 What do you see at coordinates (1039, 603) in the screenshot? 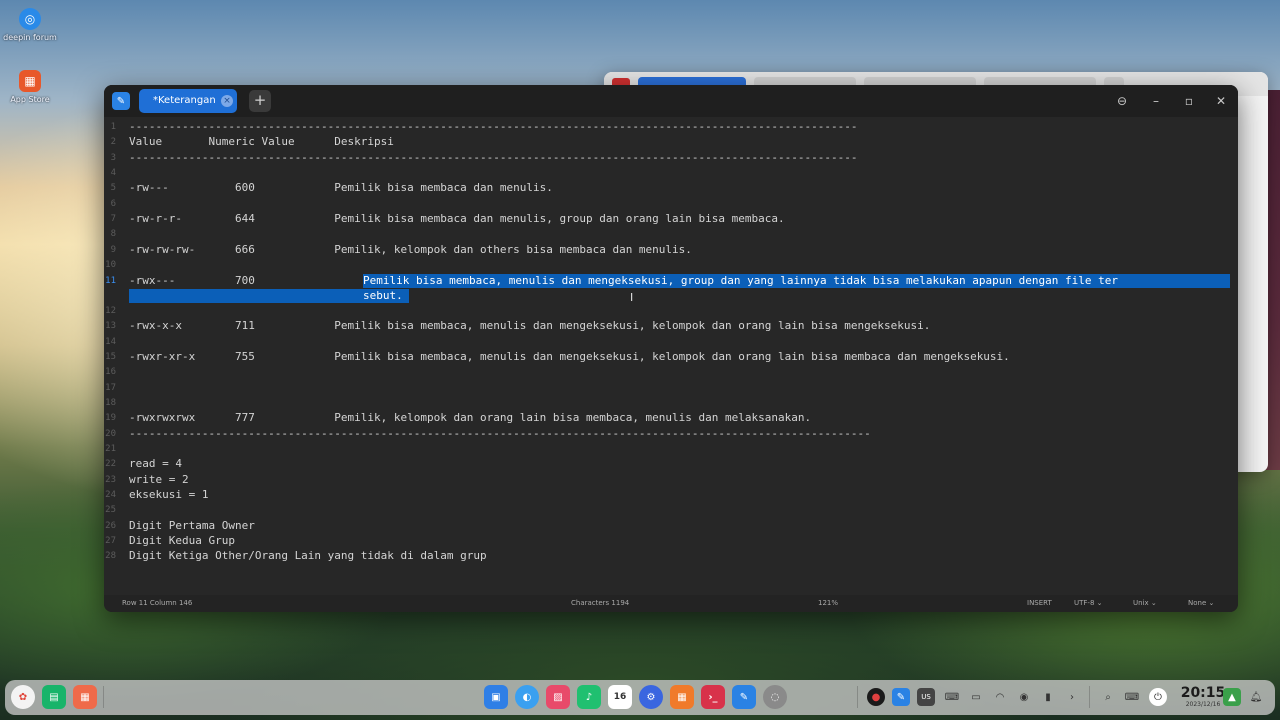
I see `input-mode: INSERT` at bounding box center [1039, 603].